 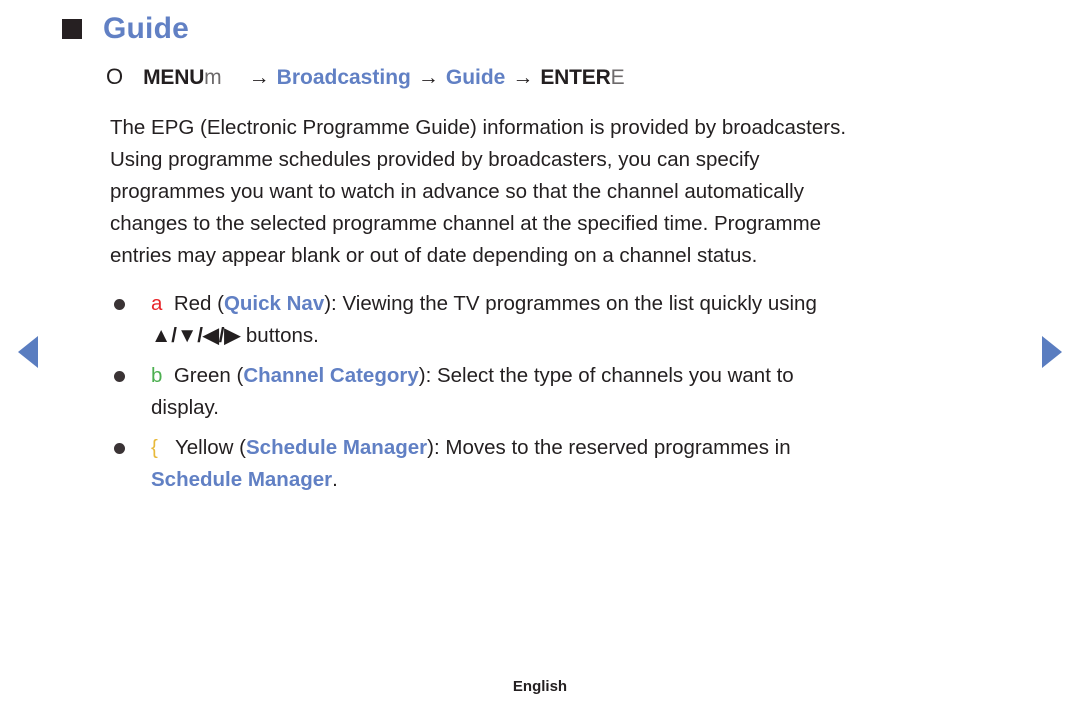 I want to click on colour-name: Red, so click(x=192, y=303).